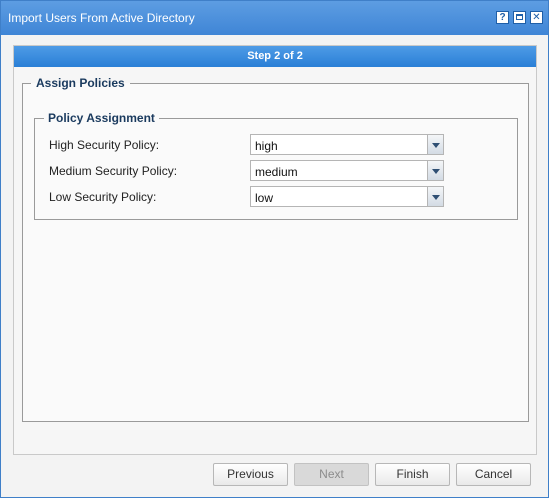  I want to click on assign-policies-legend: Assign Policies, so click(80, 83).